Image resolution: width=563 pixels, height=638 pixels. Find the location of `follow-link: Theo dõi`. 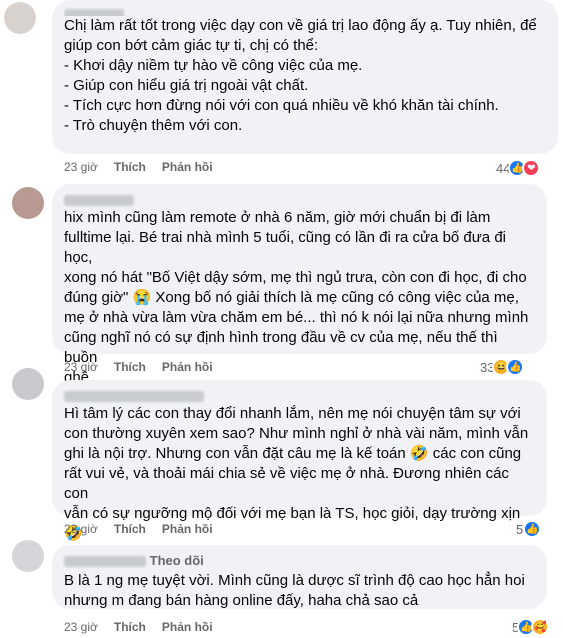

follow-link: Theo dõi is located at coordinates (177, 560).